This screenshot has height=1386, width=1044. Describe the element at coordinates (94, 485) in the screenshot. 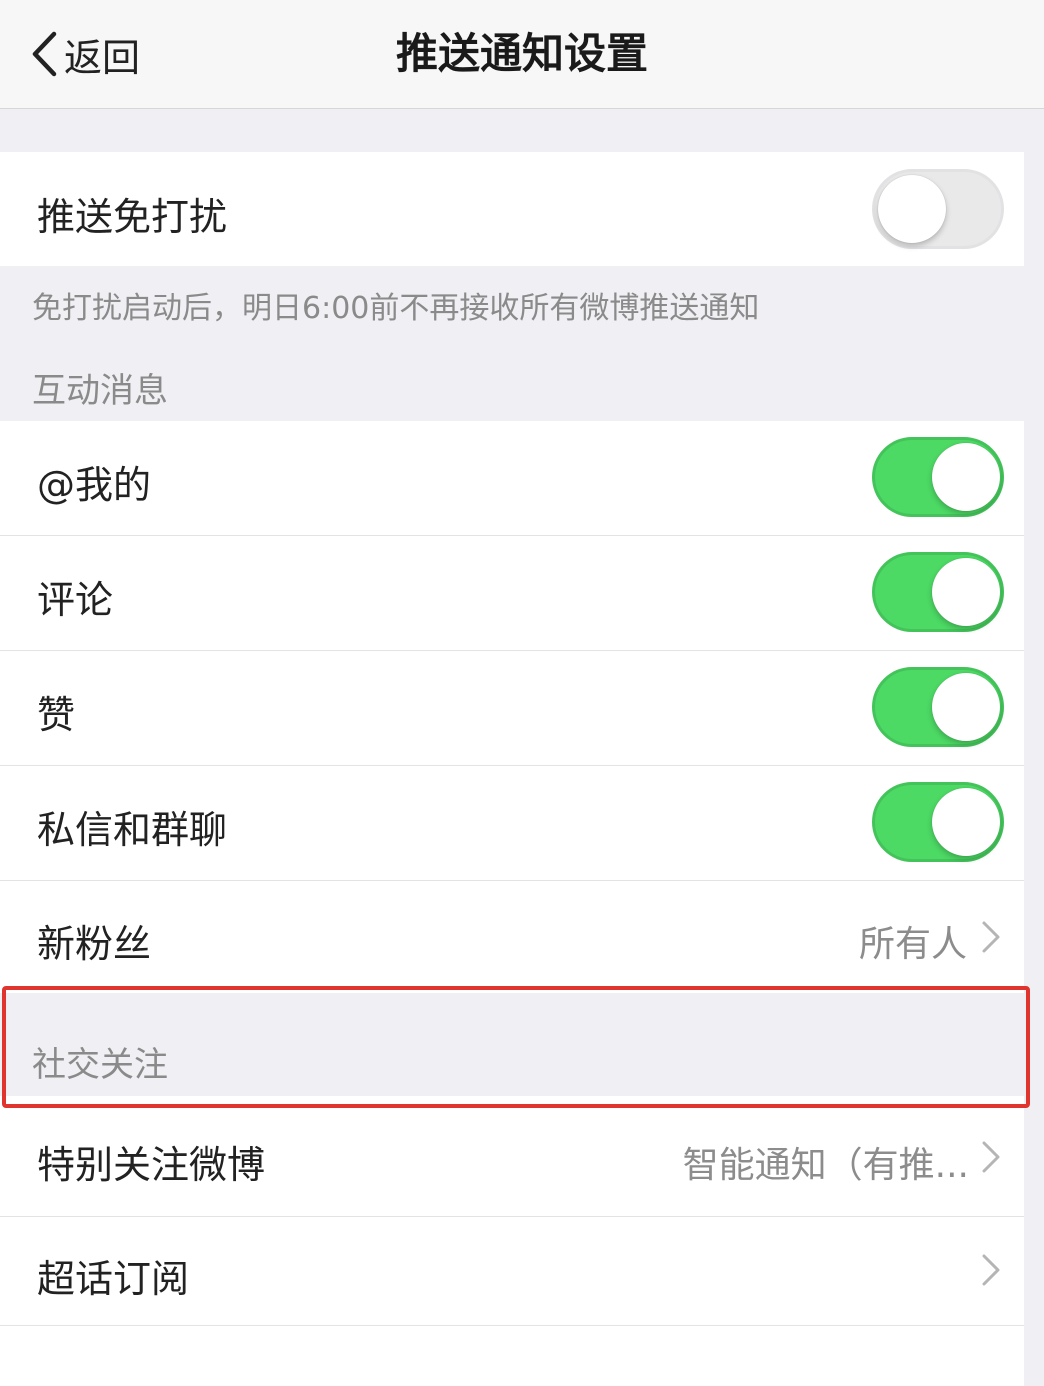

I see `mention-label: @我的` at that location.